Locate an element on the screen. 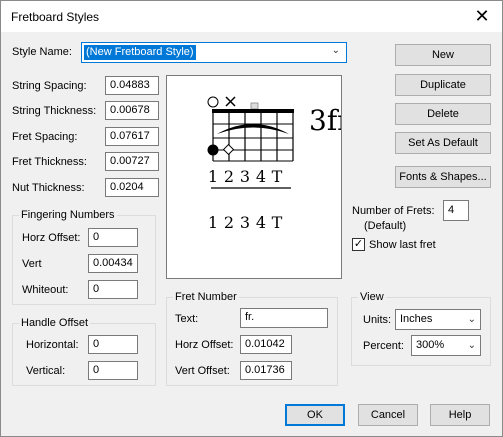 This screenshot has height=437, width=503. style-name-label: Style Name: is located at coordinates (42, 52).